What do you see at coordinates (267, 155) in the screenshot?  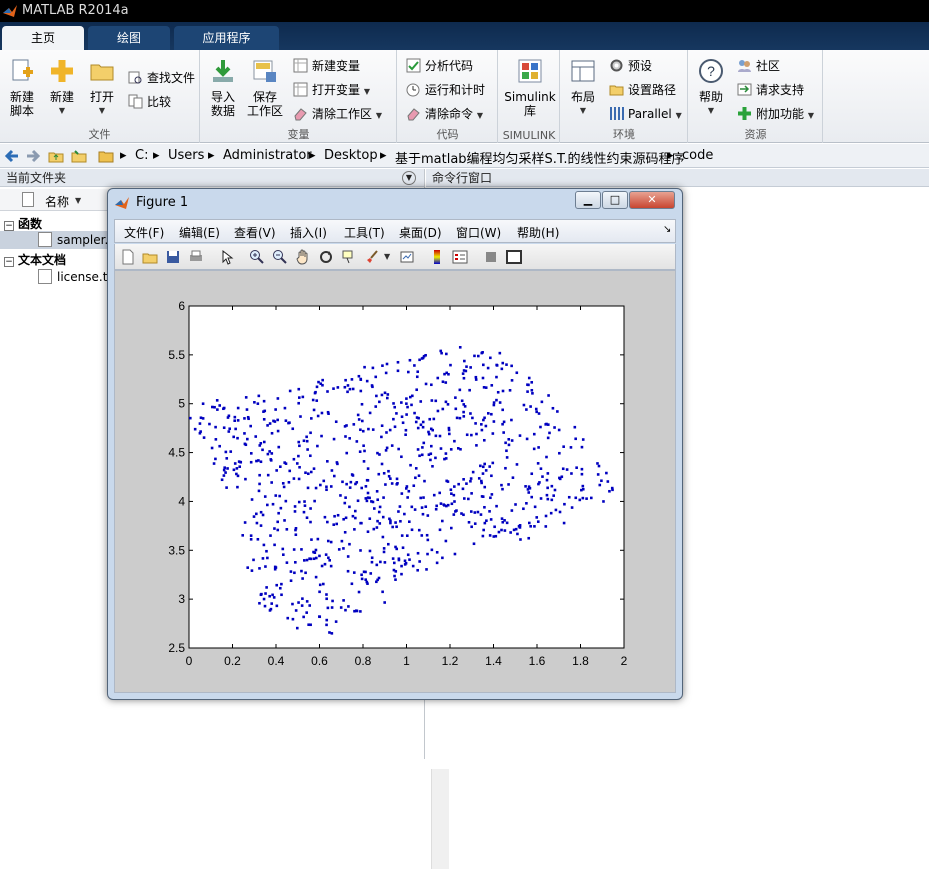 I see `breadcrumb-administrator: Administrator` at bounding box center [267, 155].